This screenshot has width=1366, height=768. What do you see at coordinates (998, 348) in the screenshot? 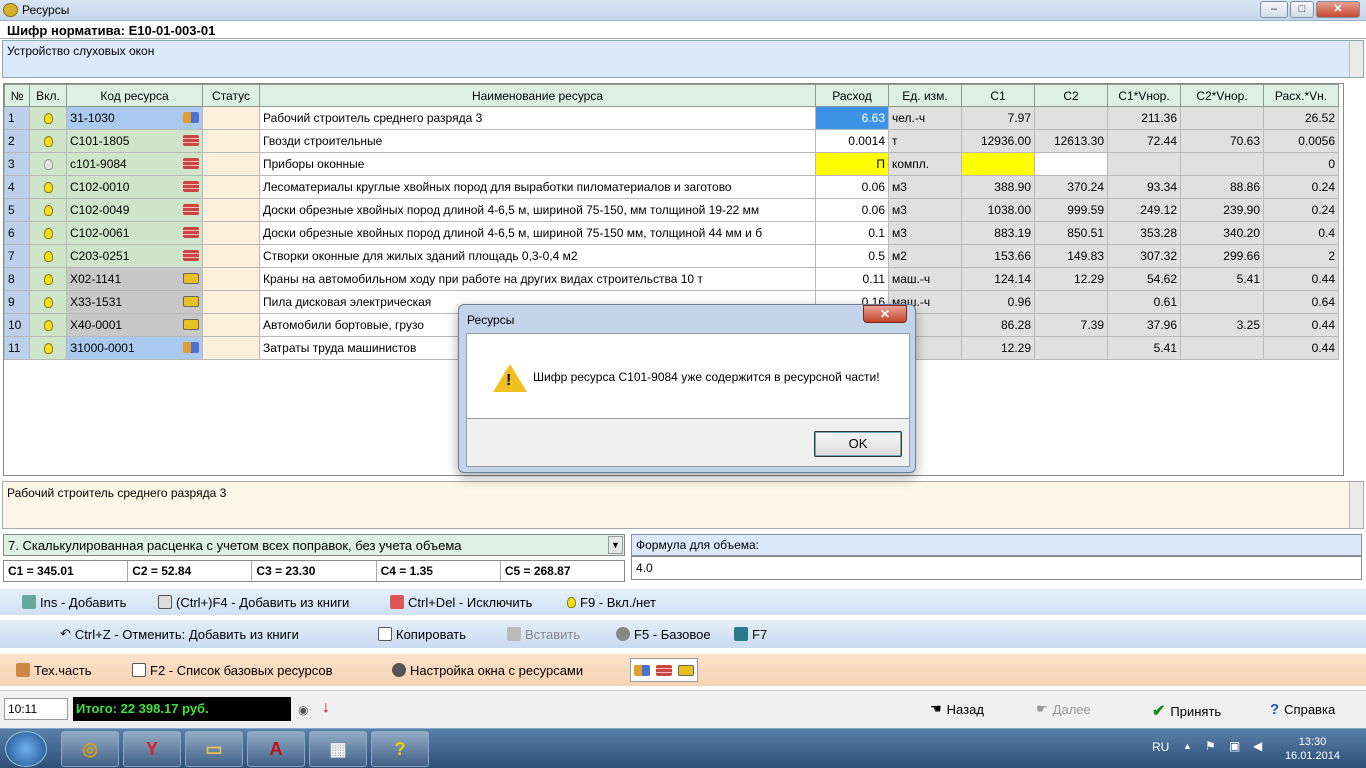
I see `c1-cell: 12.29` at bounding box center [998, 348].